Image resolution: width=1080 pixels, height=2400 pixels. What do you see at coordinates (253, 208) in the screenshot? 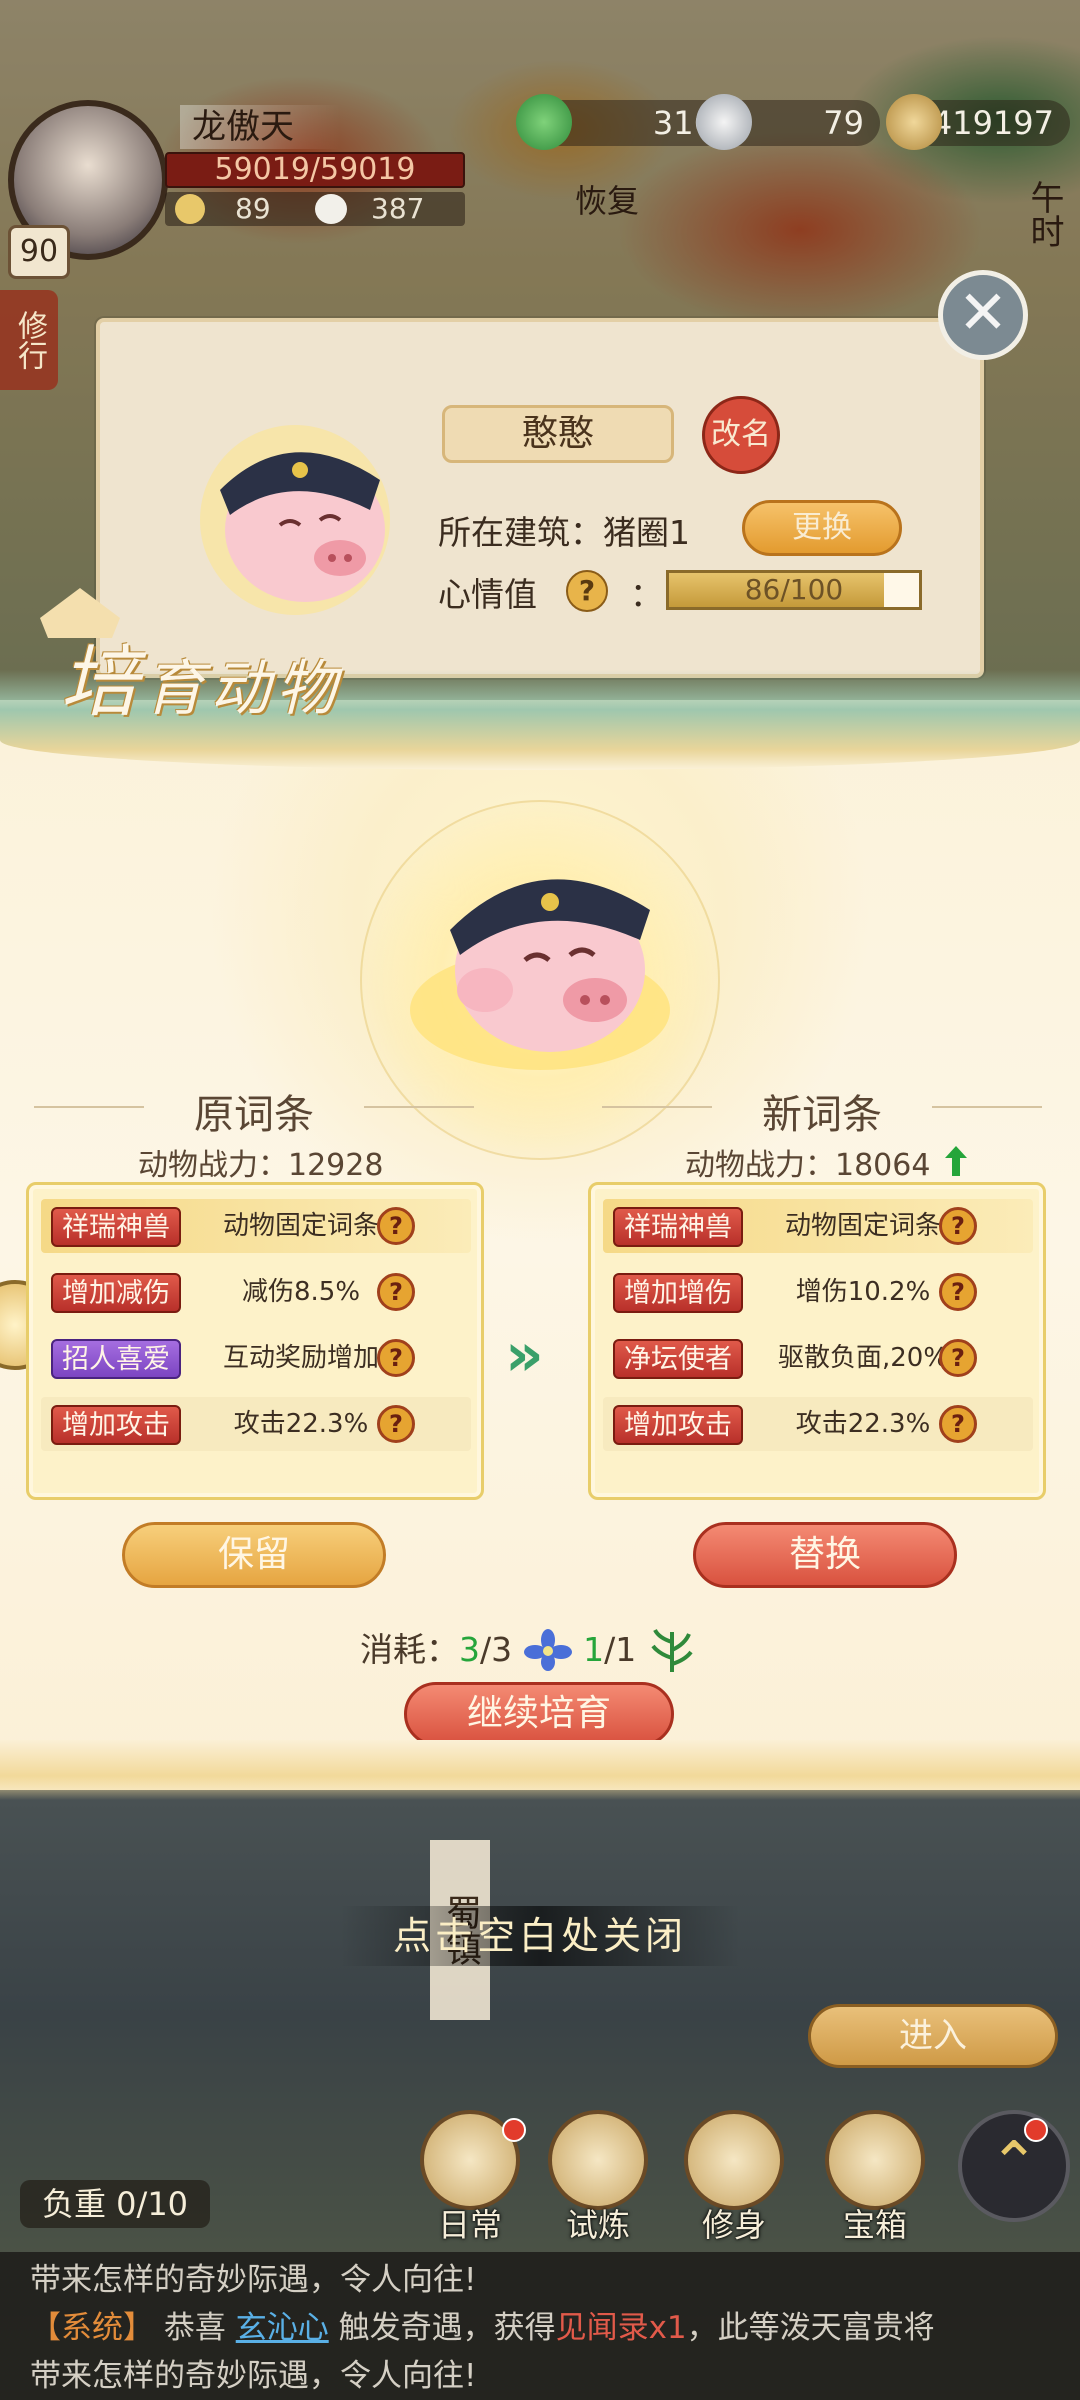
I see `stat-a-value: 89` at bounding box center [253, 208].